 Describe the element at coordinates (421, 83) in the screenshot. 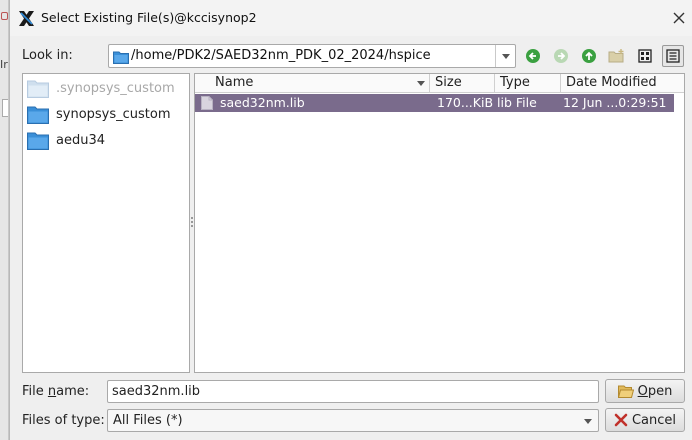

I see `sort-descending-icon` at that location.